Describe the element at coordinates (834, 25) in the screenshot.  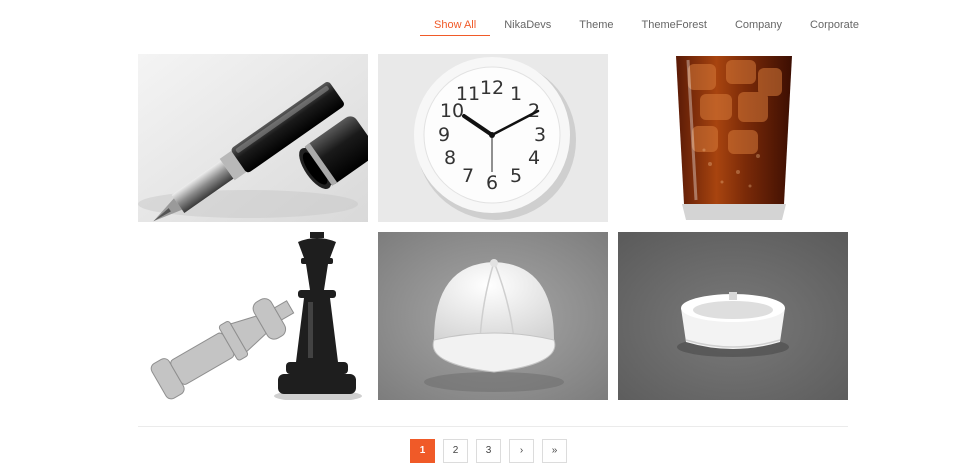
I see `filter-corporate: Corporate` at that location.